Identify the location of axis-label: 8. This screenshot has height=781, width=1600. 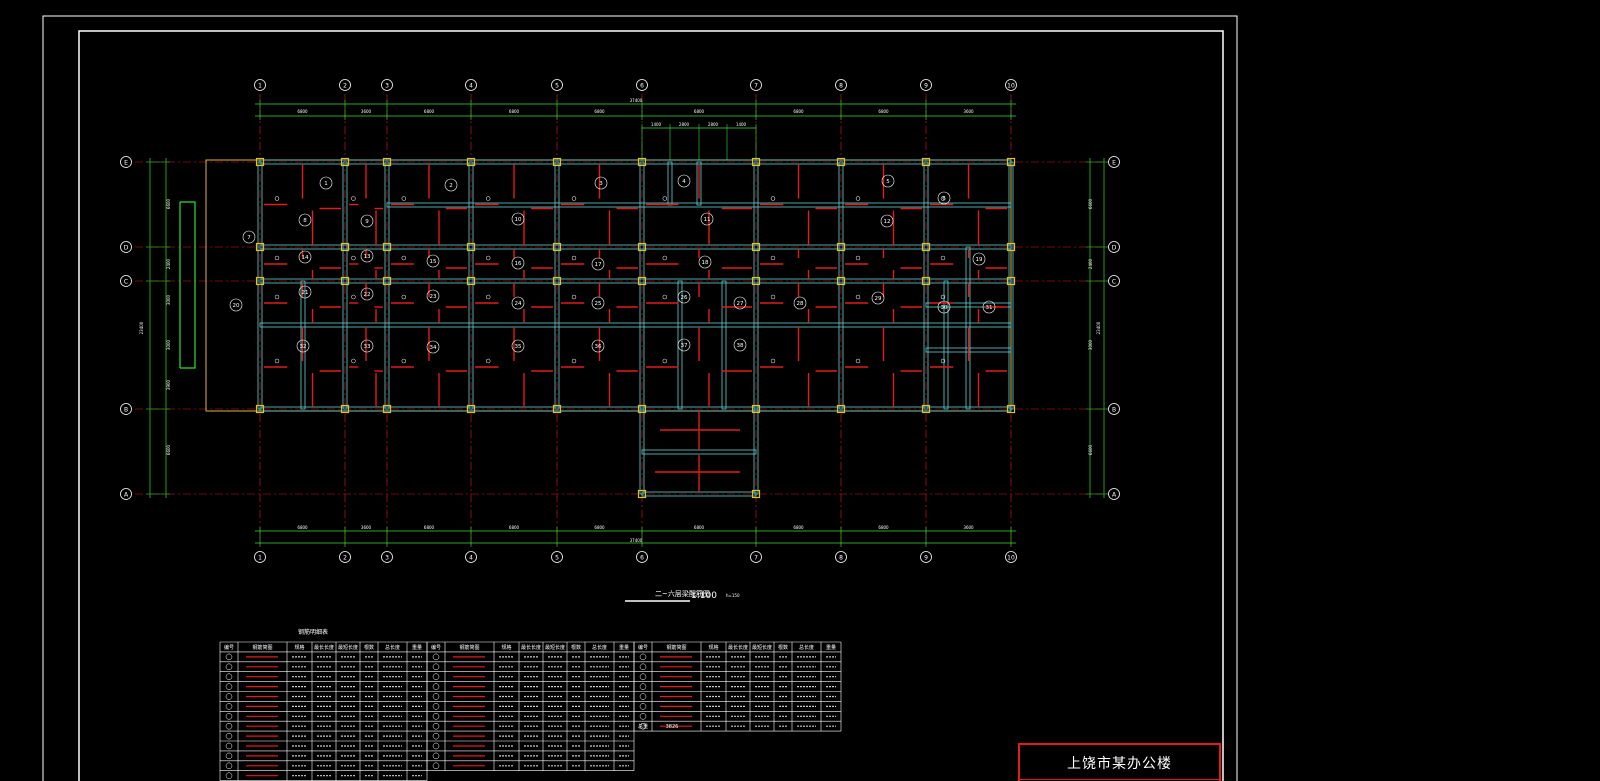
(841, 558).